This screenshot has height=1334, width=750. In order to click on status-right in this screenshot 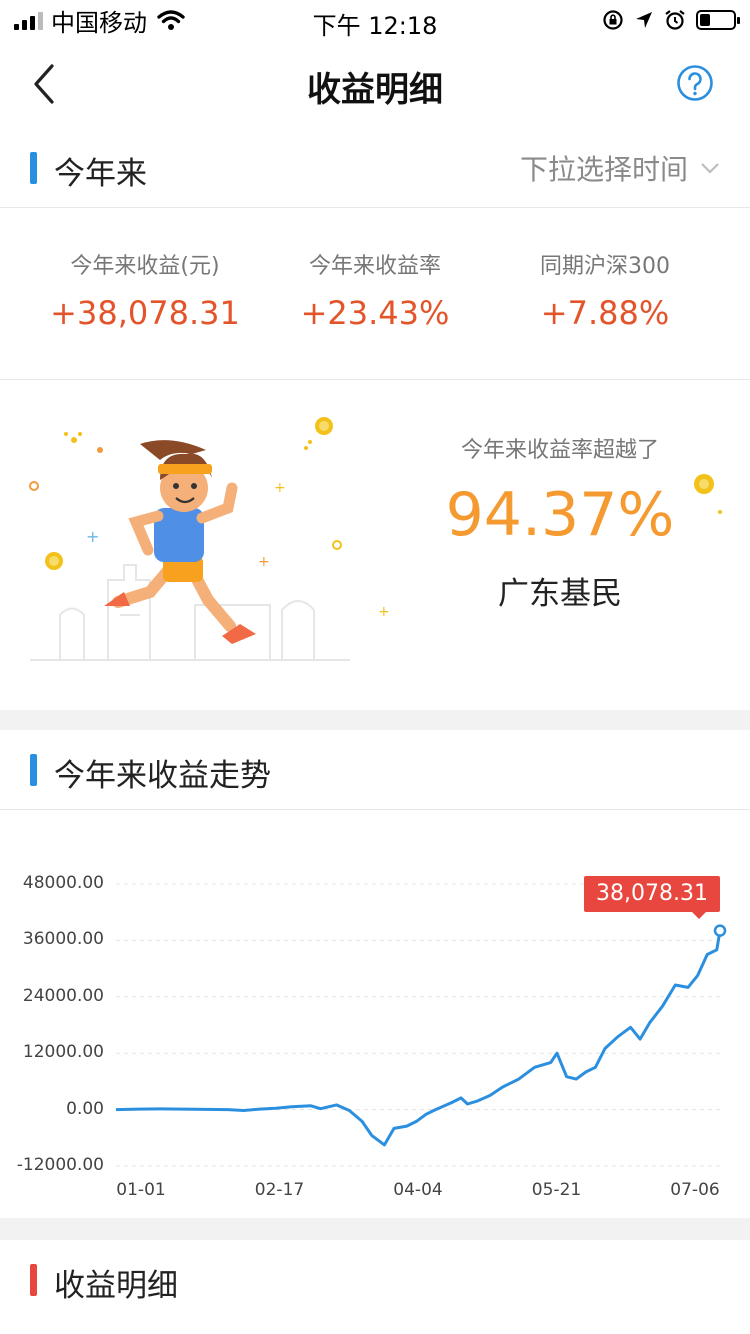, I will do `click(671, 20)`.